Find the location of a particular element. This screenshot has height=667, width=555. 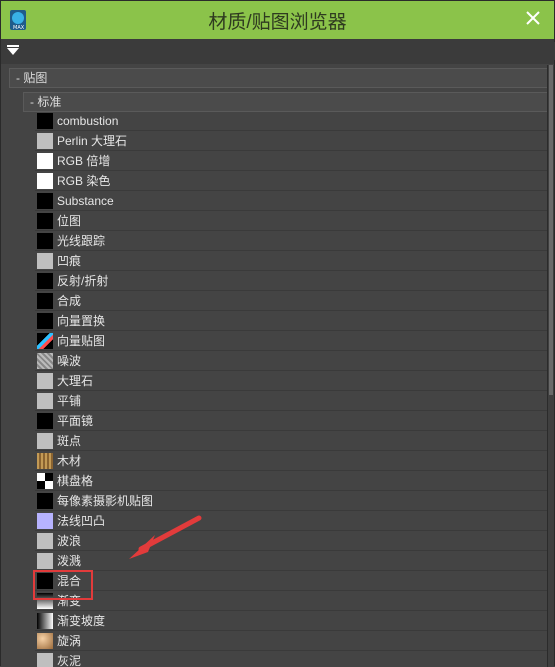

window-title: 材质/贴图浏览器 is located at coordinates (277, 22).